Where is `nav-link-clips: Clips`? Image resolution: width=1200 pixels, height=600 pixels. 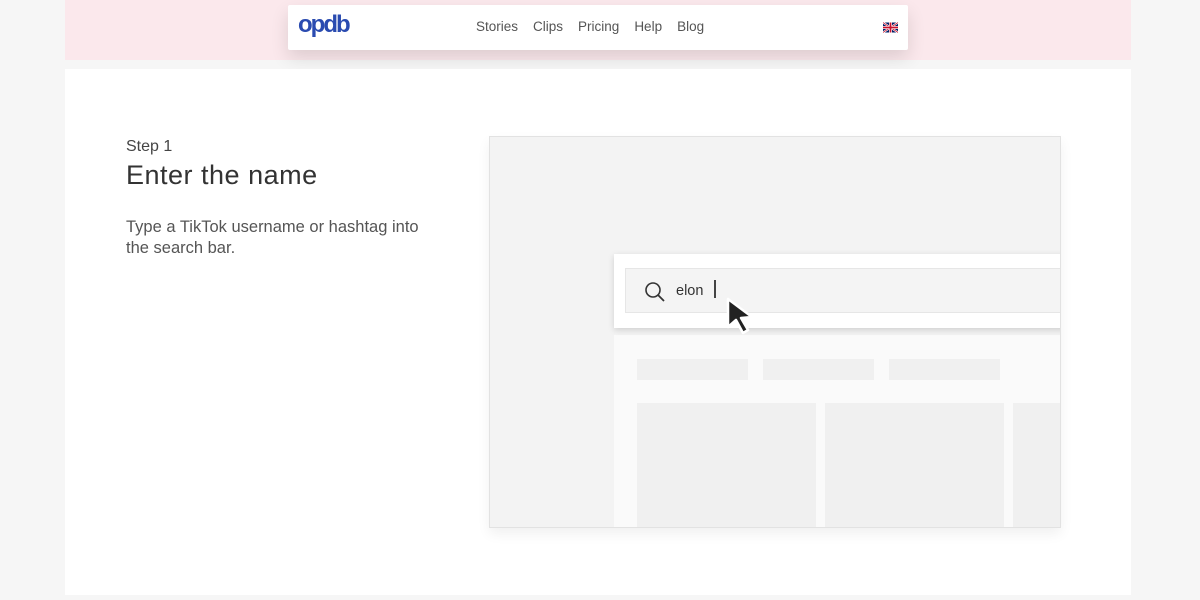 nav-link-clips: Clips is located at coordinates (548, 26).